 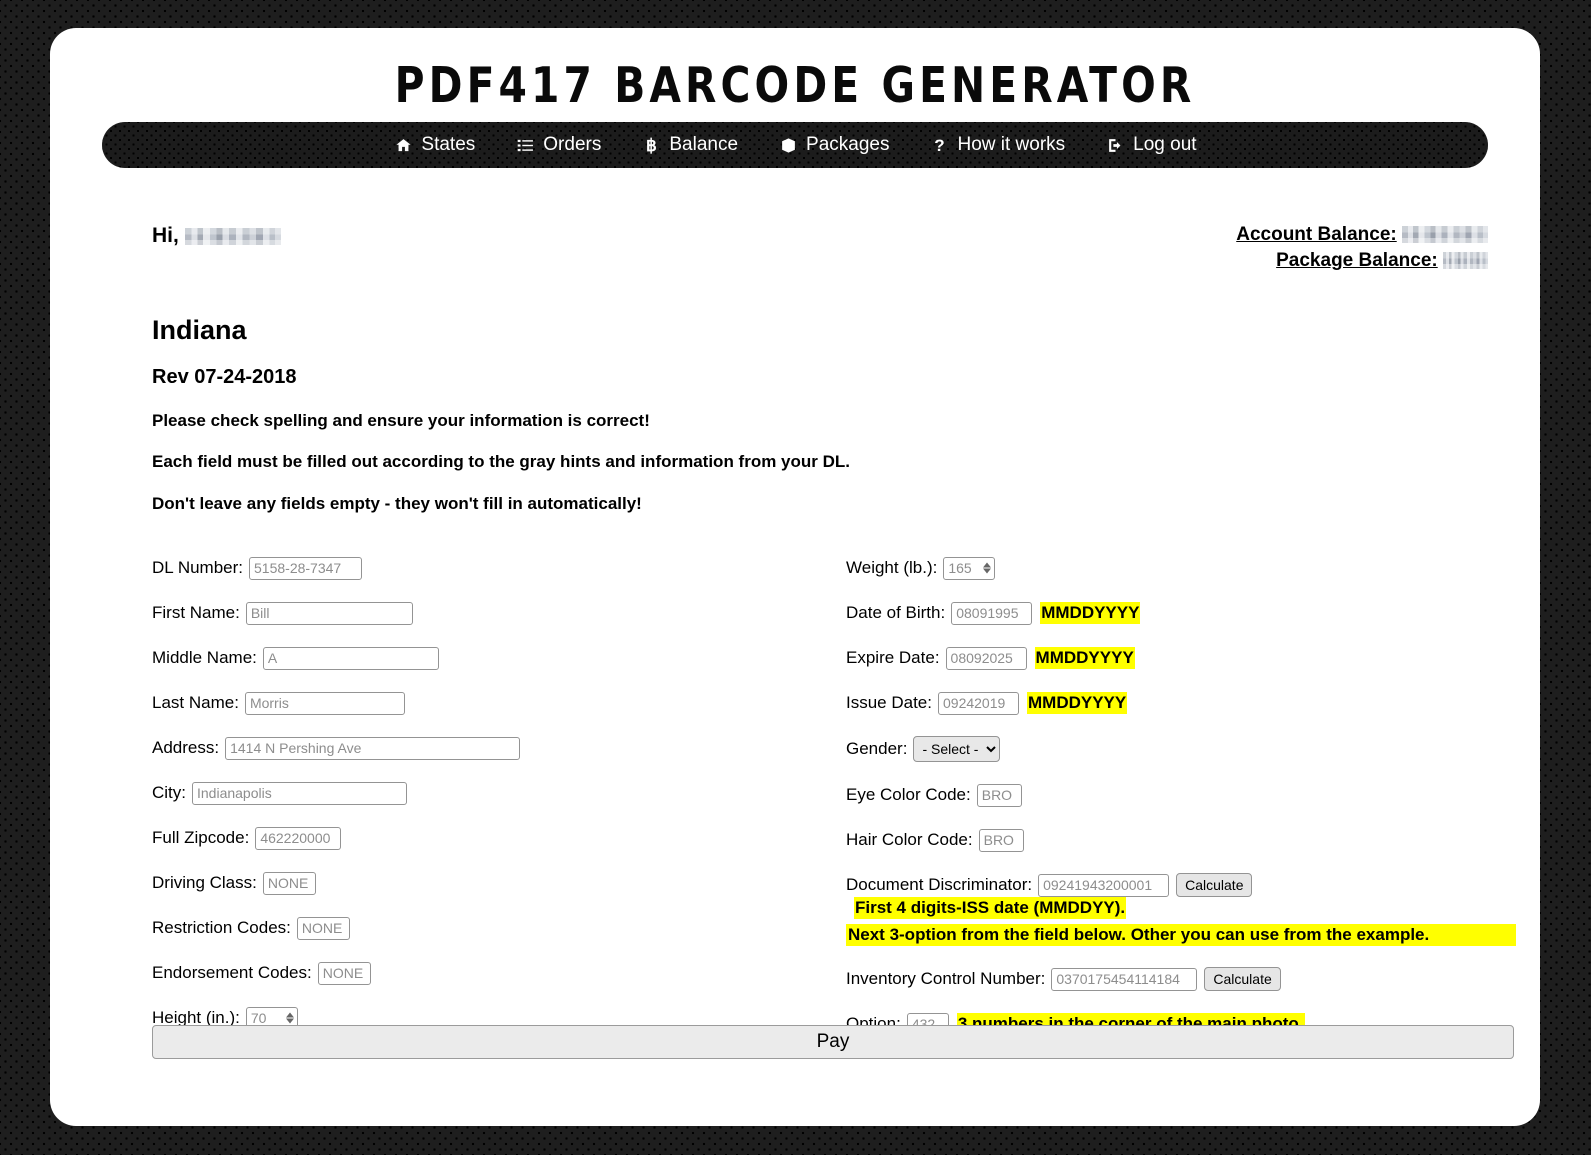 What do you see at coordinates (232, 236) in the screenshot?
I see `redacted-username` at bounding box center [232, 236].